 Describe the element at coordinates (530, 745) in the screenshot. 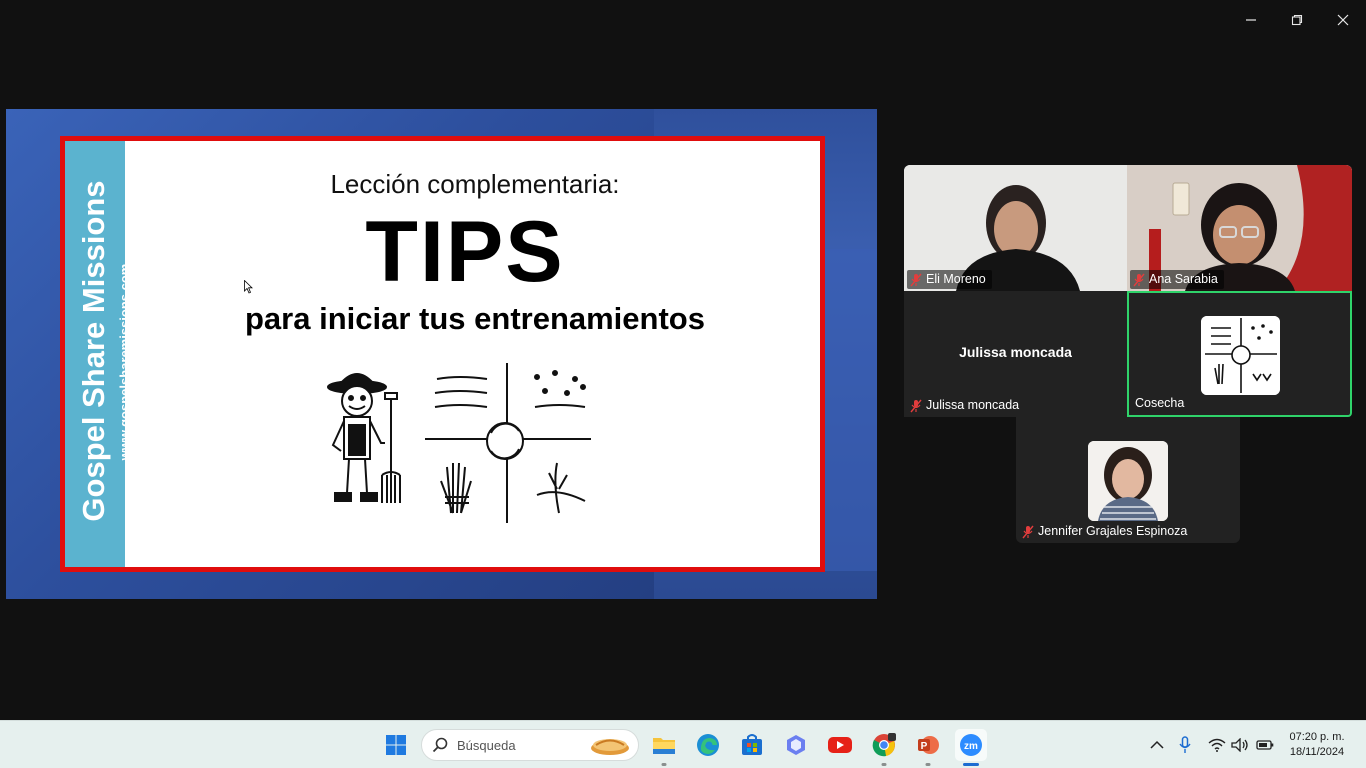

I see `taskbar-search: Búsqueda` at that location.